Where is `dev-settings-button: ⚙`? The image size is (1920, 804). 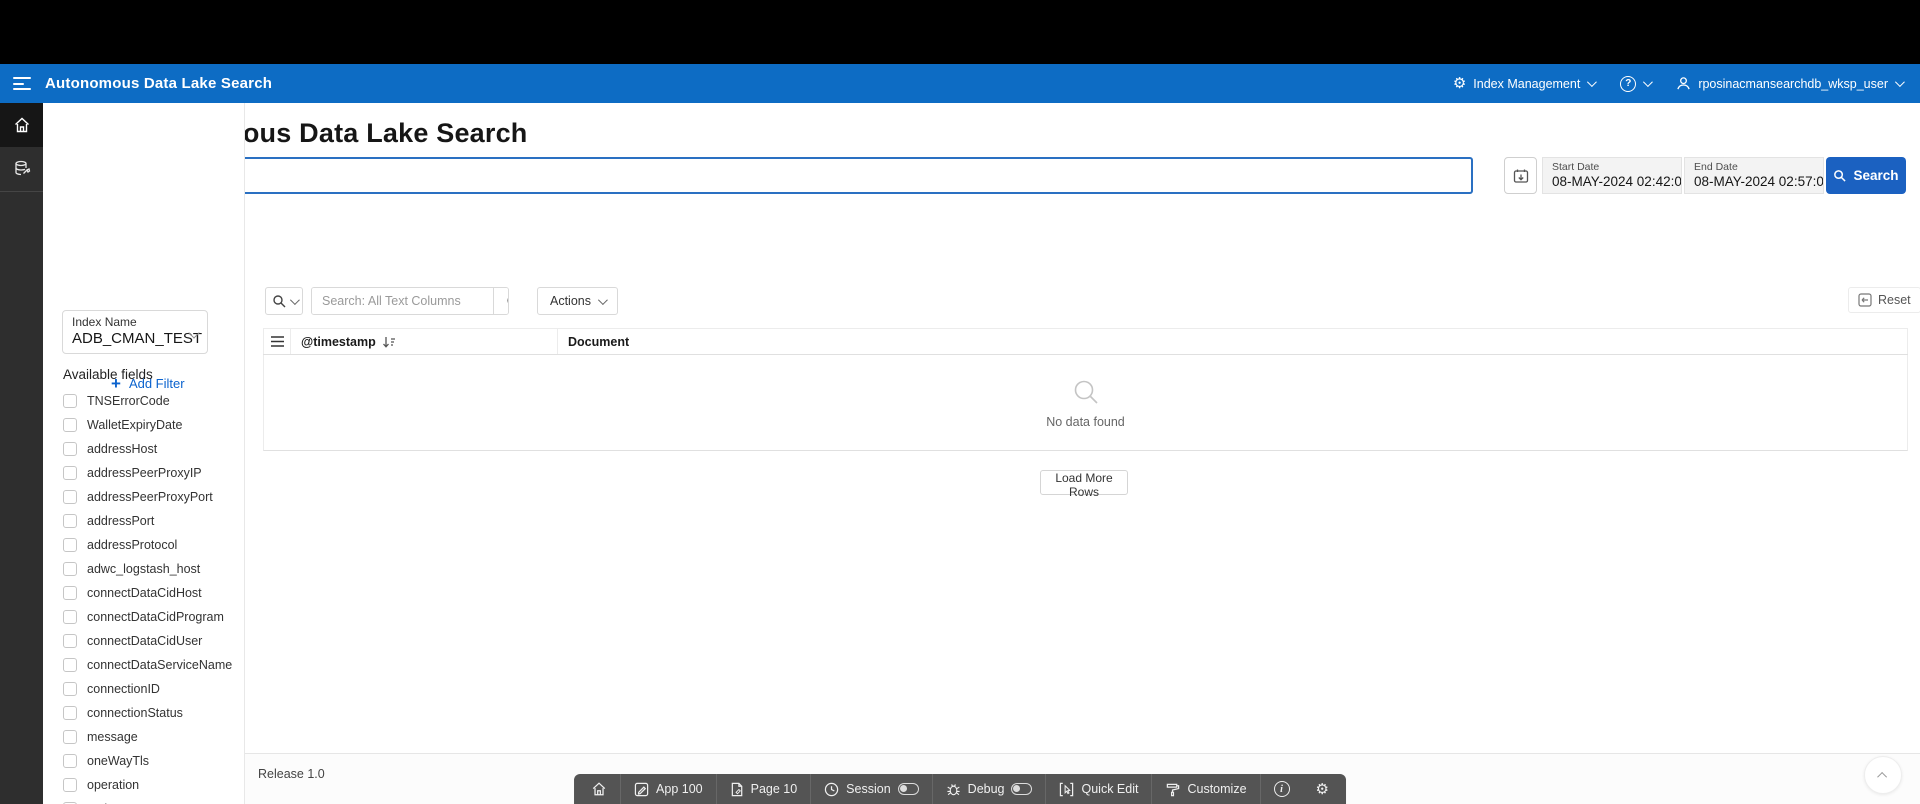
dev-settings-button: ⚙ is located at coordinates (1322, 789).